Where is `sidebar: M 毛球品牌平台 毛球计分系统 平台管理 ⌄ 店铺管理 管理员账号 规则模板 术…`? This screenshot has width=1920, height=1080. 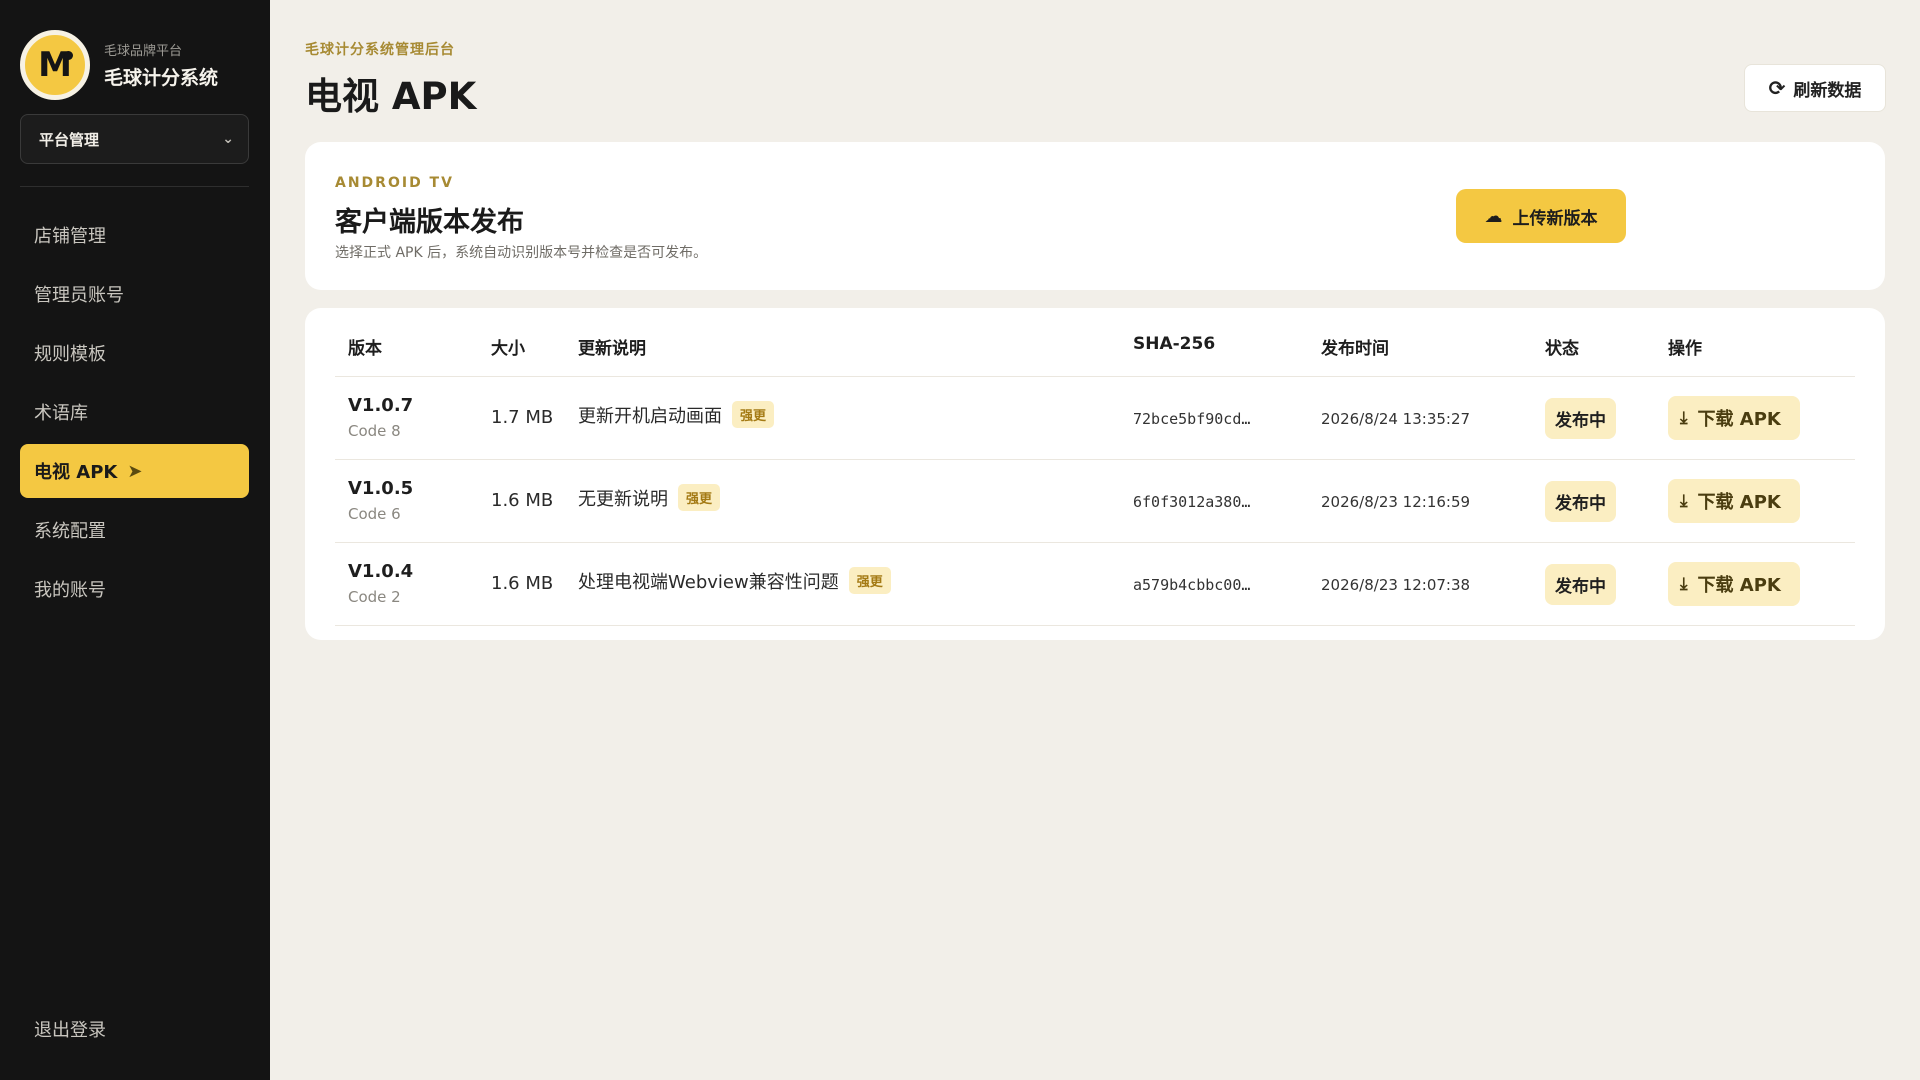
sidebar: M 毛球品牌平台 毛球计分系统 平台管理 ⌄ 店铺管理 管理员账号 规则模板 术… is located at coordinates (135, 540).